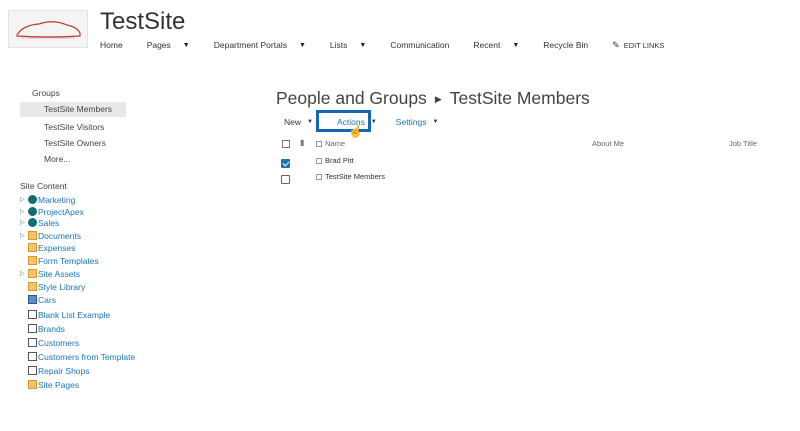  I want to click on site-content-label: Expenses, so click(57, 247).